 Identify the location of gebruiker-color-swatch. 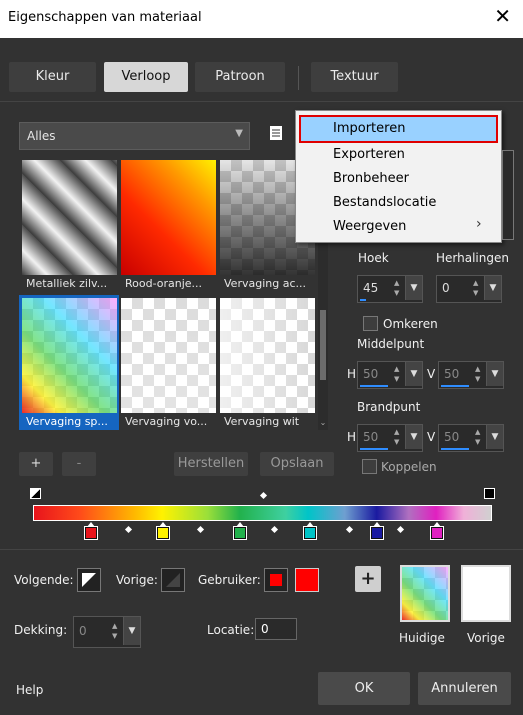
(307, 580).